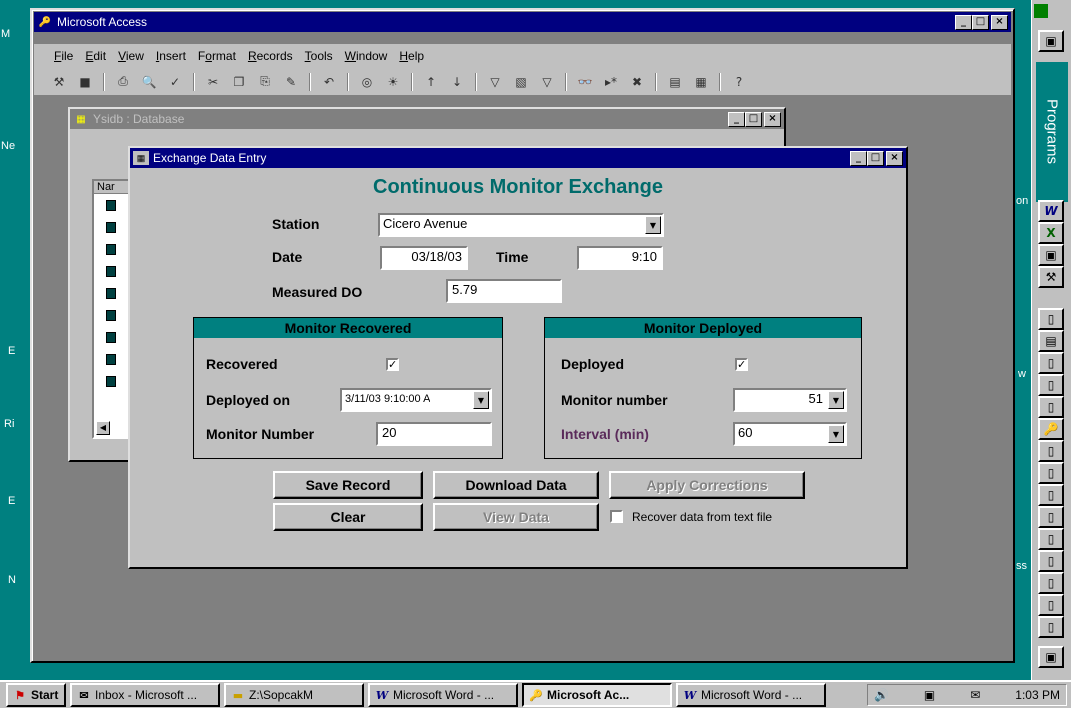  Describe the element at coordinates (424, 258) in the screenshot. I see `date-field: 03/18/03` at that location.